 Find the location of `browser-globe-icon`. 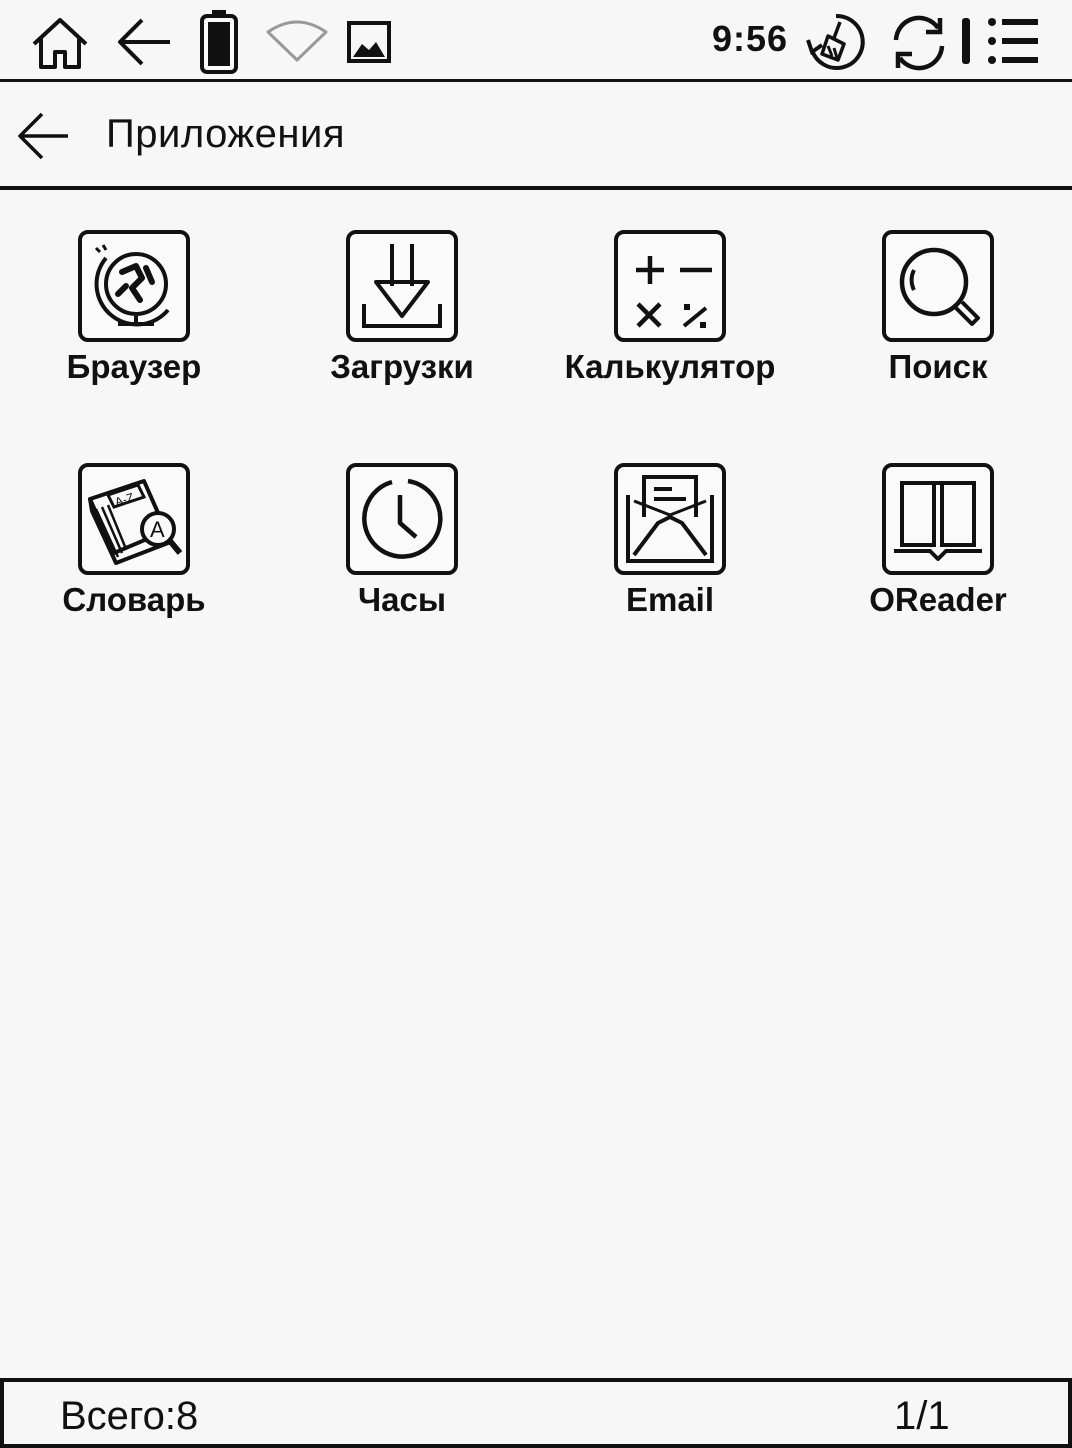

browser-globe-icon is located at coordinates (132, 285).